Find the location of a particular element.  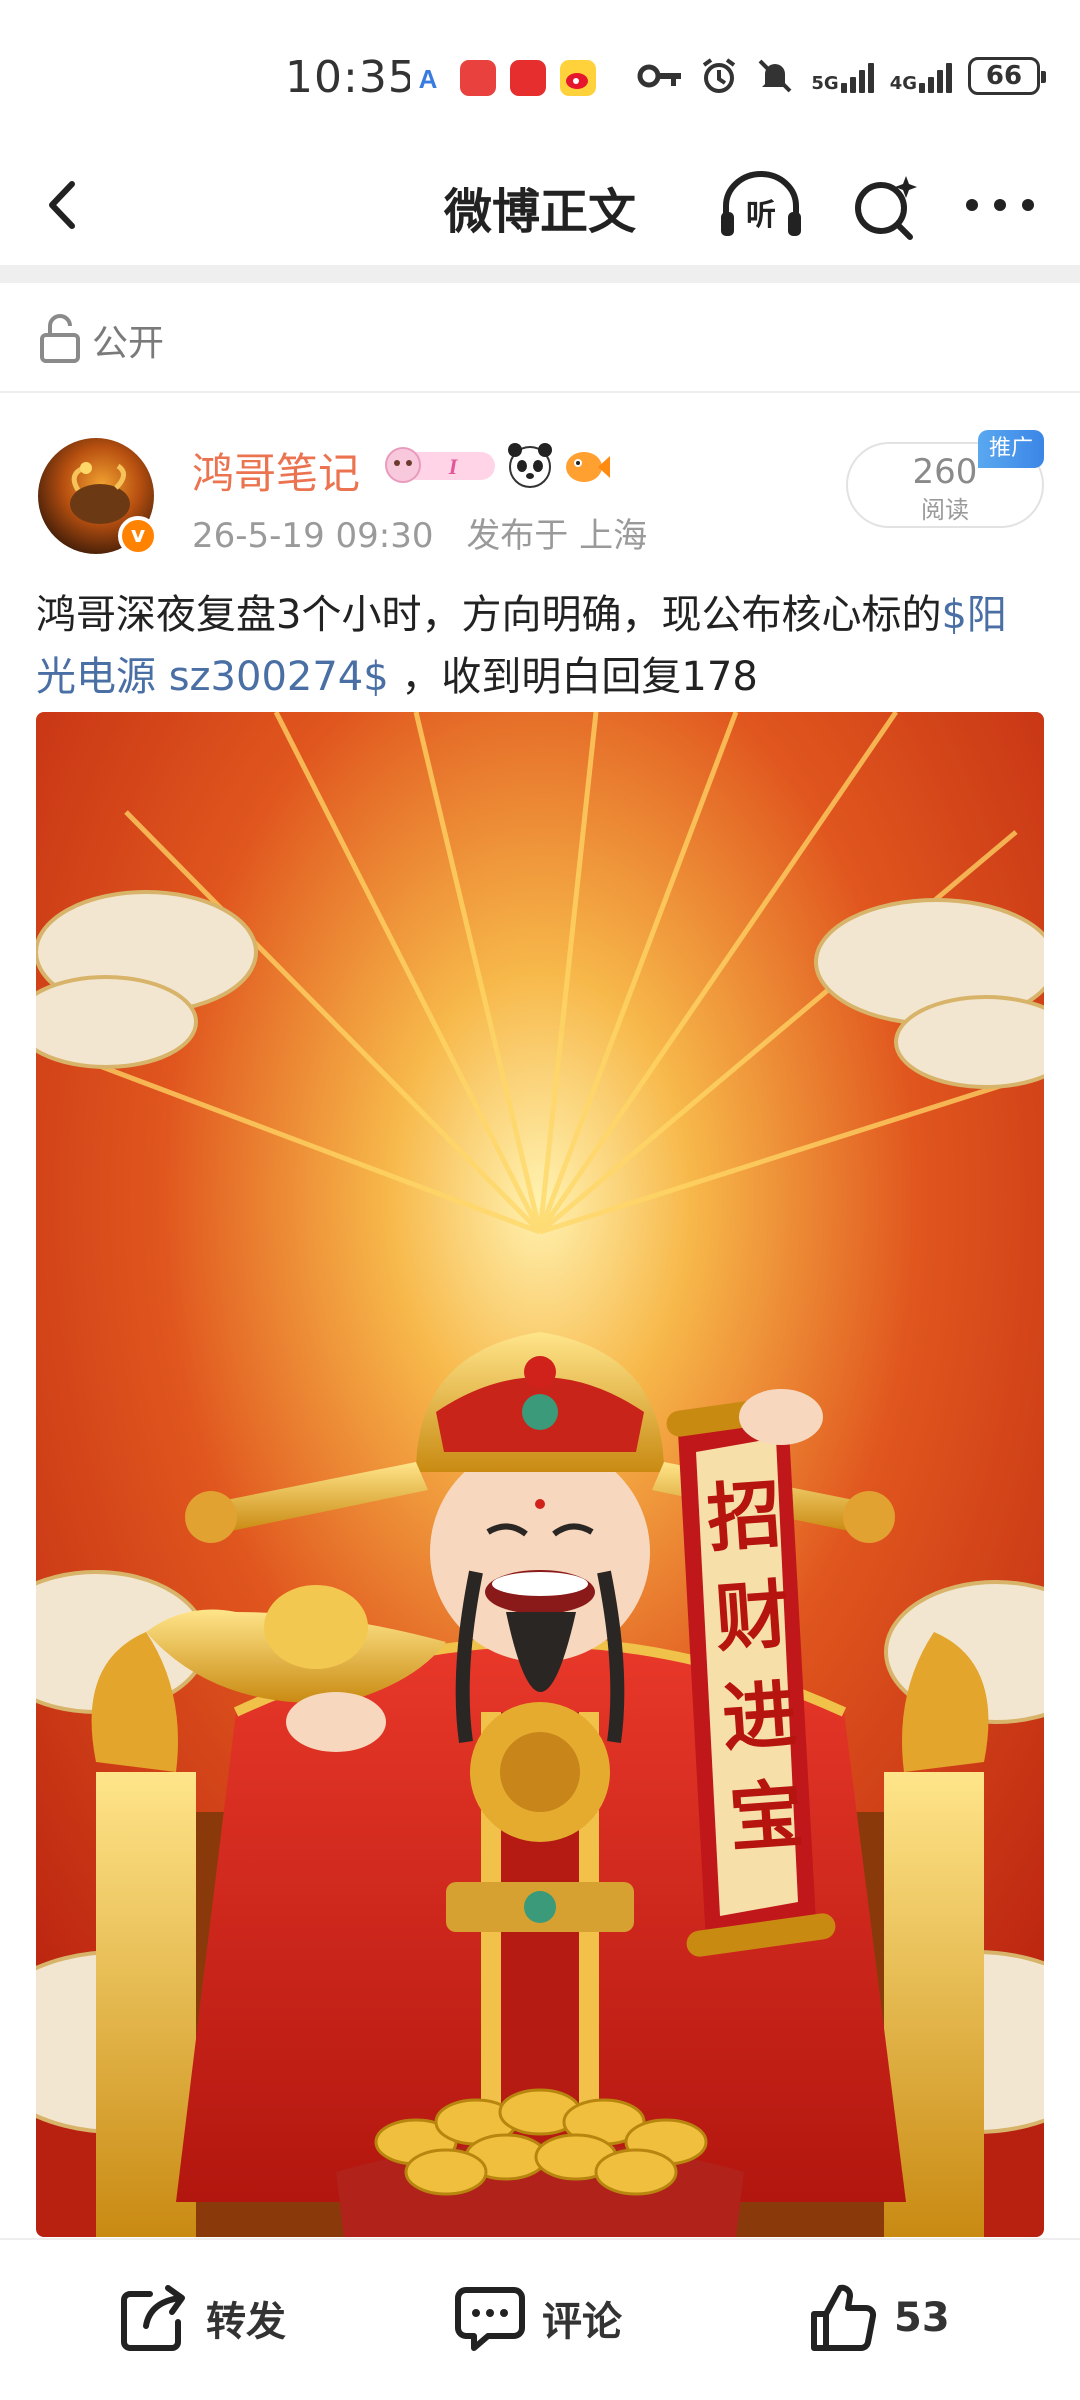

a-app-icon: A is located at coordinates (428, 78).